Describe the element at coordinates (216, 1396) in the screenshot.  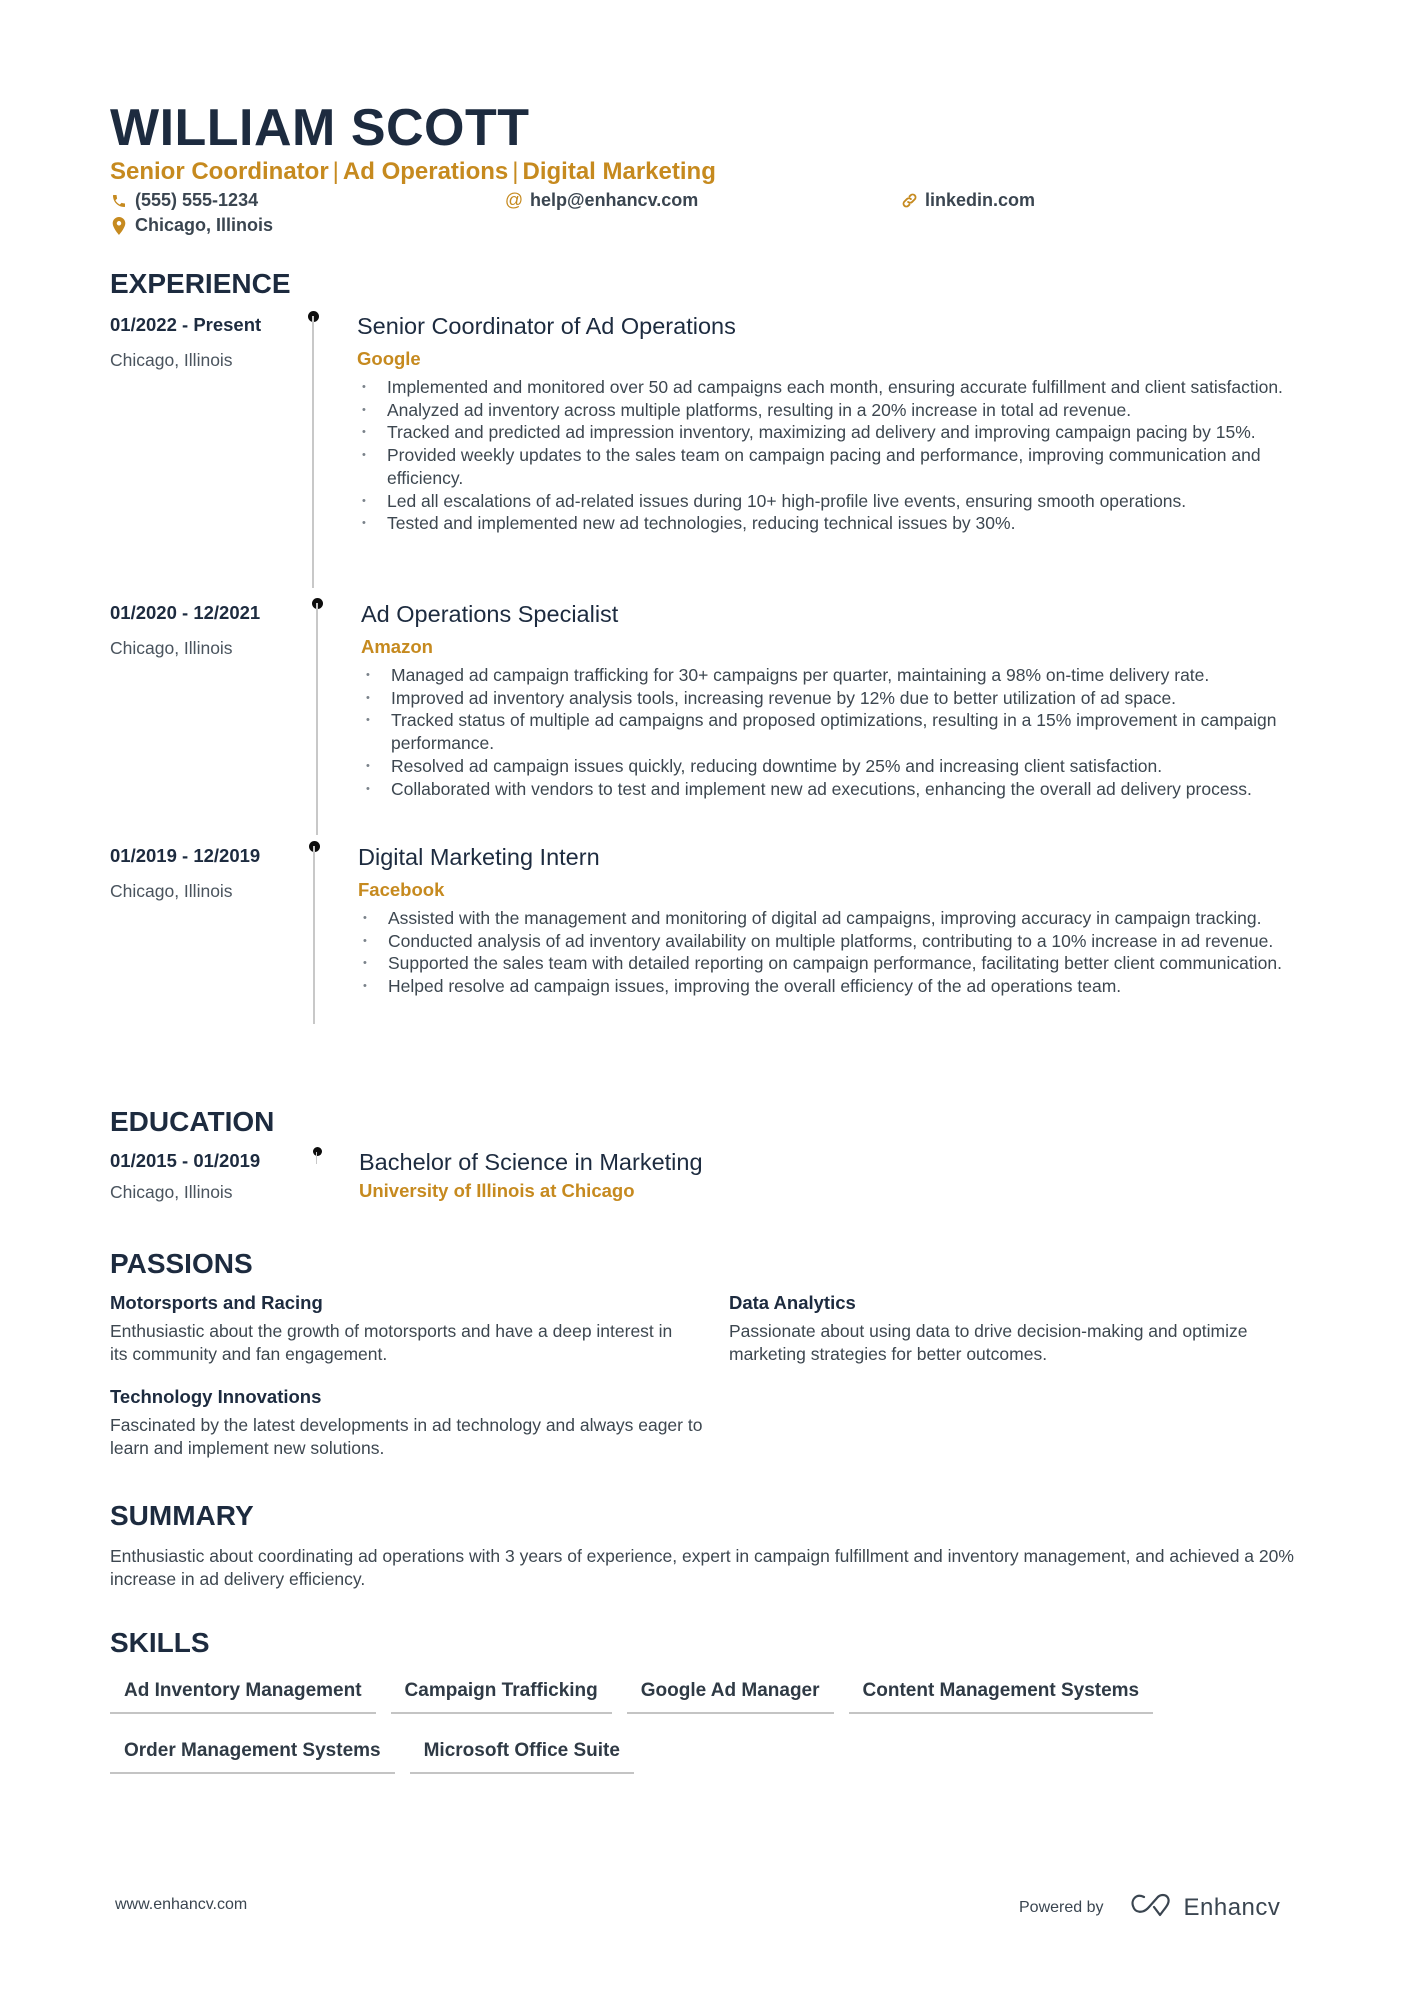
I see `passion-title: Technology Innovations` at that location.